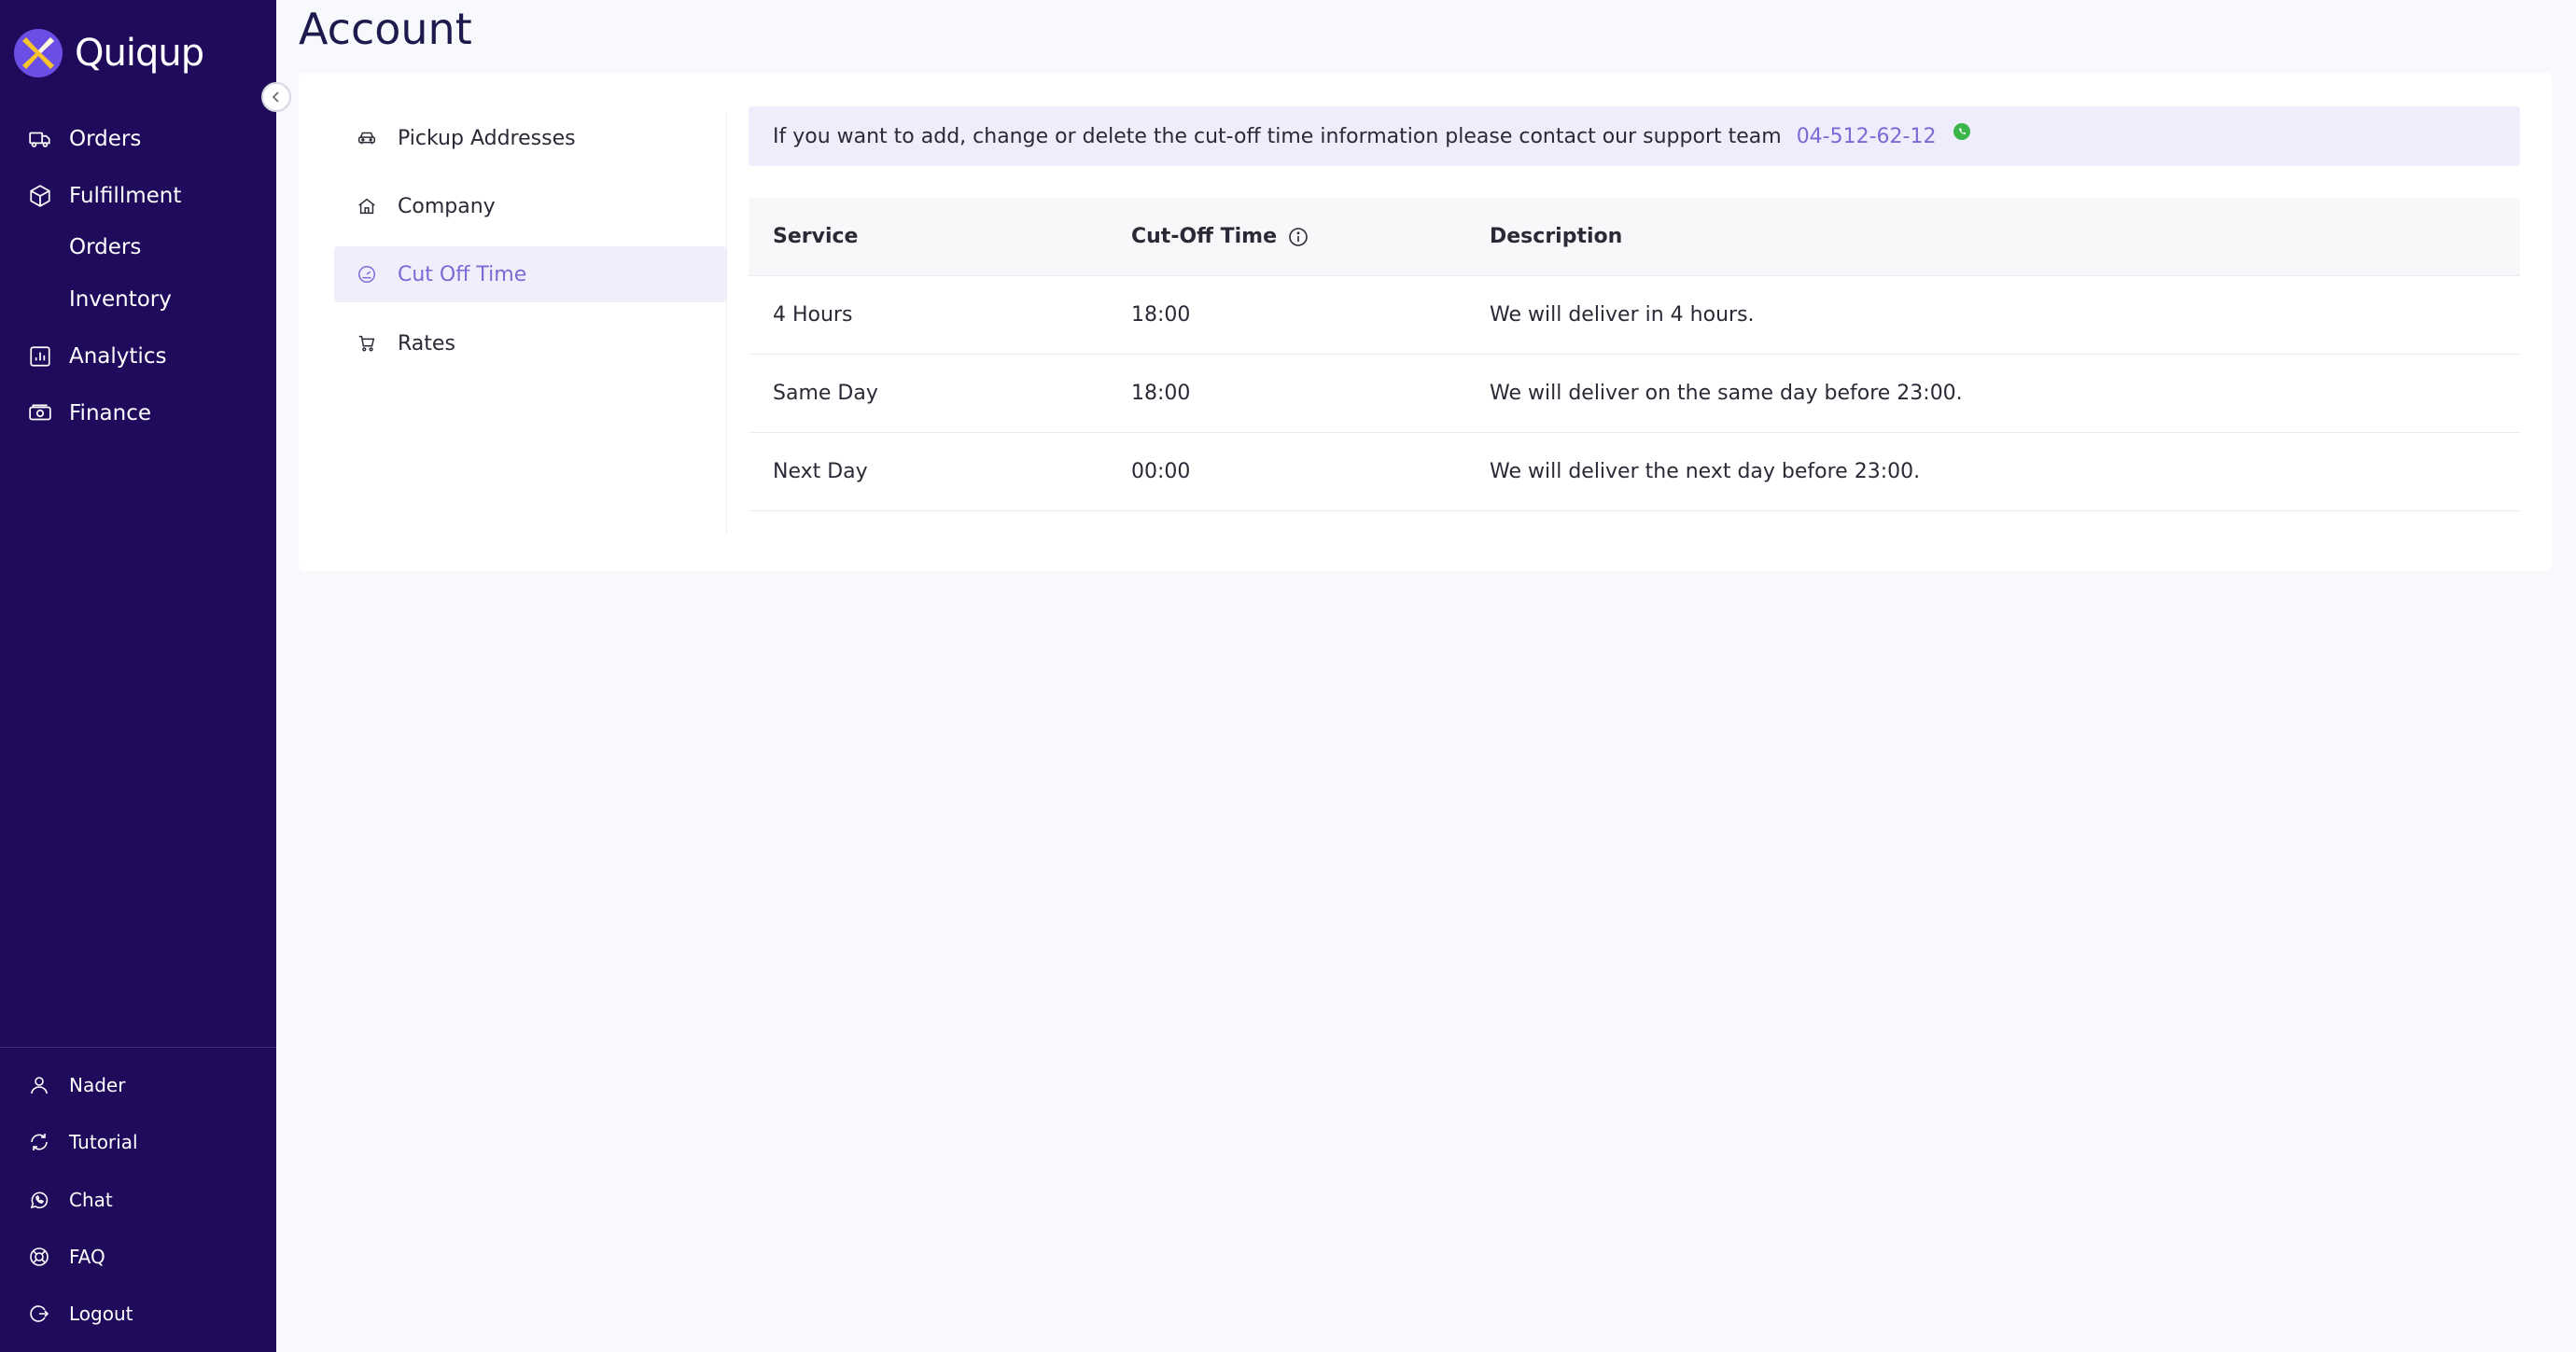 The image size is (2576, 1352). Describe the element at coordinates (1634, 237) in the screenshot. I see `table-header: Service Cut-Off Time Description` at that location.